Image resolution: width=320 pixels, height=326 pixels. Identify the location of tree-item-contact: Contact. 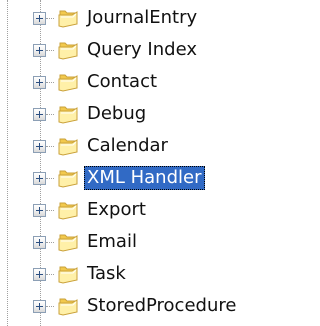
(136, 82).